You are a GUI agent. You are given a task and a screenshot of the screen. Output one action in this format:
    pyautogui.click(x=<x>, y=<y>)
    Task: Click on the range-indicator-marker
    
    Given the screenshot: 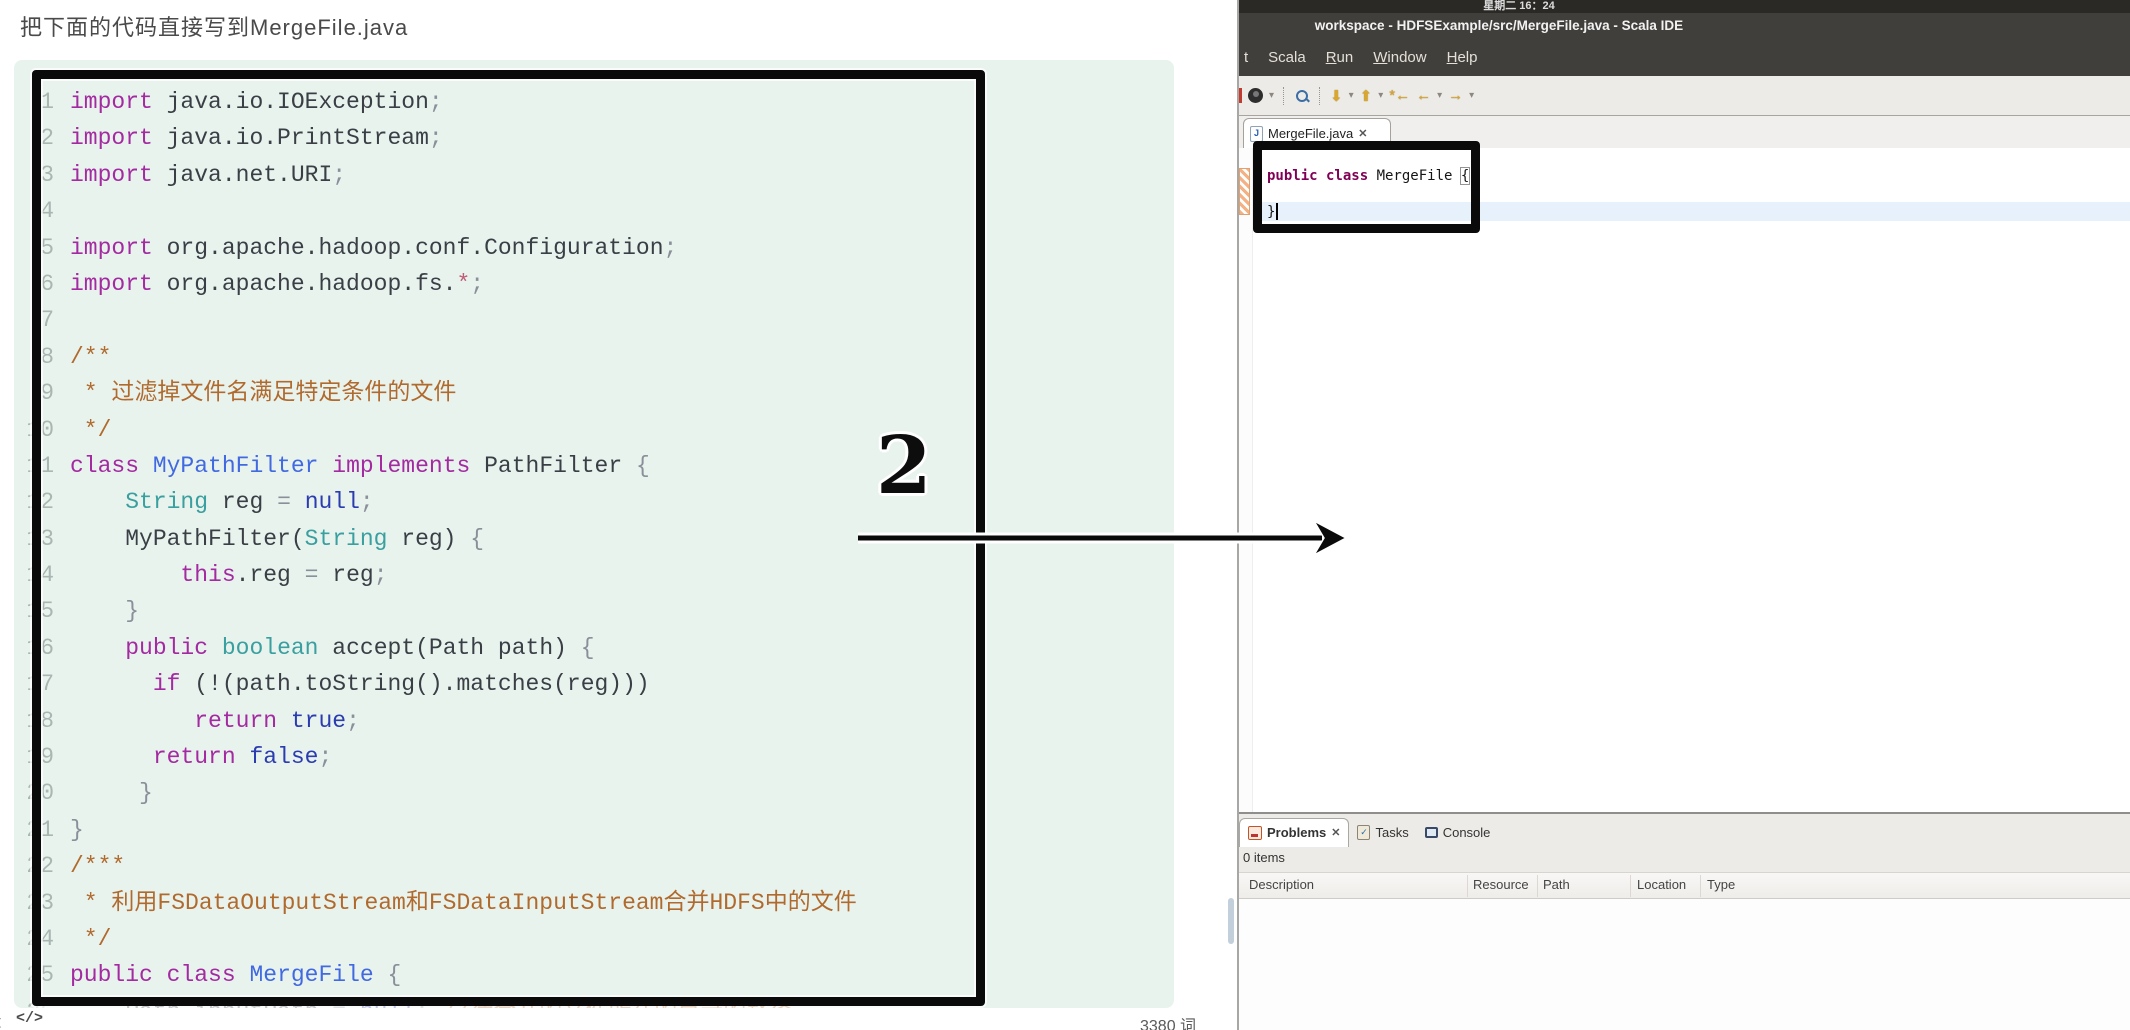 What is the action you would take?
    pyautogui.click(x=1244, y=191)
    